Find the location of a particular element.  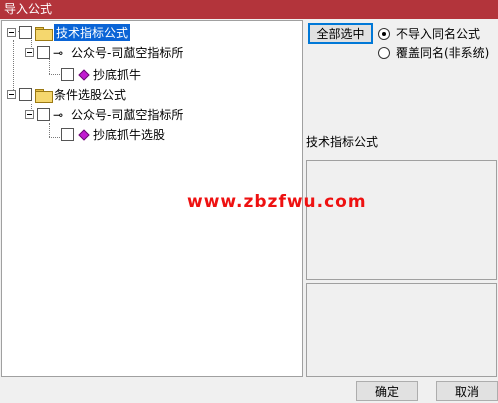

ok-button: 确定 is located at coordinates (387, 391).